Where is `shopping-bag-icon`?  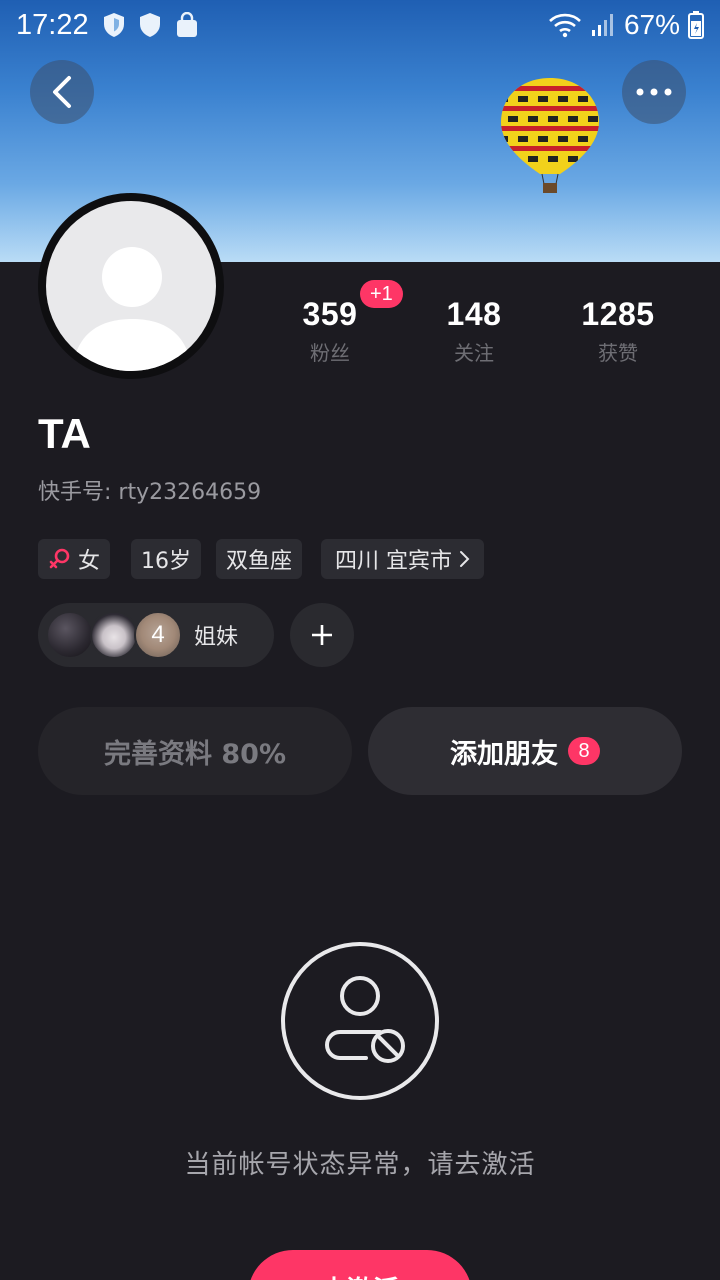 shopping-bag-icon is located at coordinates (186, 24).